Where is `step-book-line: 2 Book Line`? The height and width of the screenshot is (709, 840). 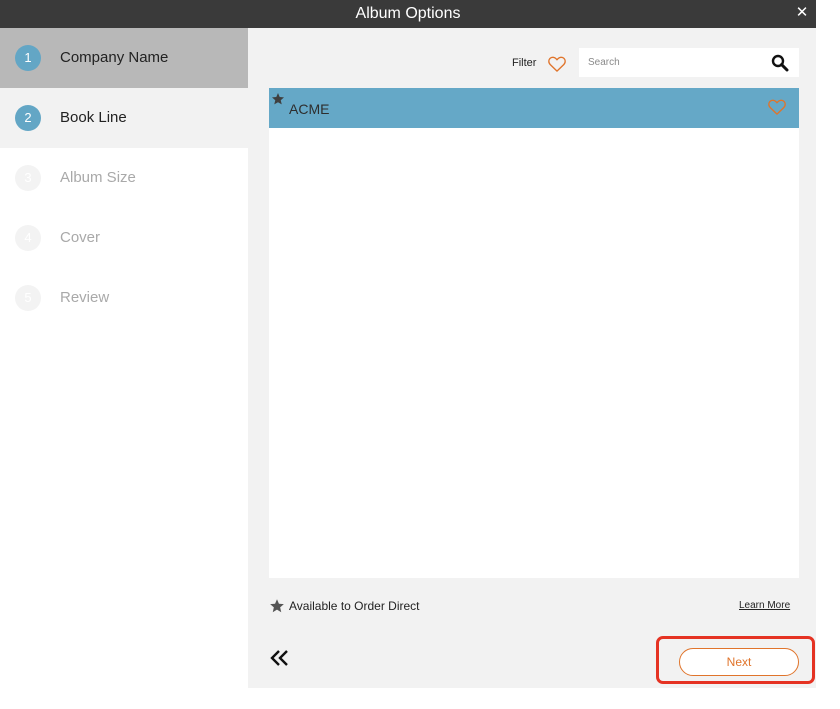 step-book-line: 2 Book Line is located at coordinates (124, 118).